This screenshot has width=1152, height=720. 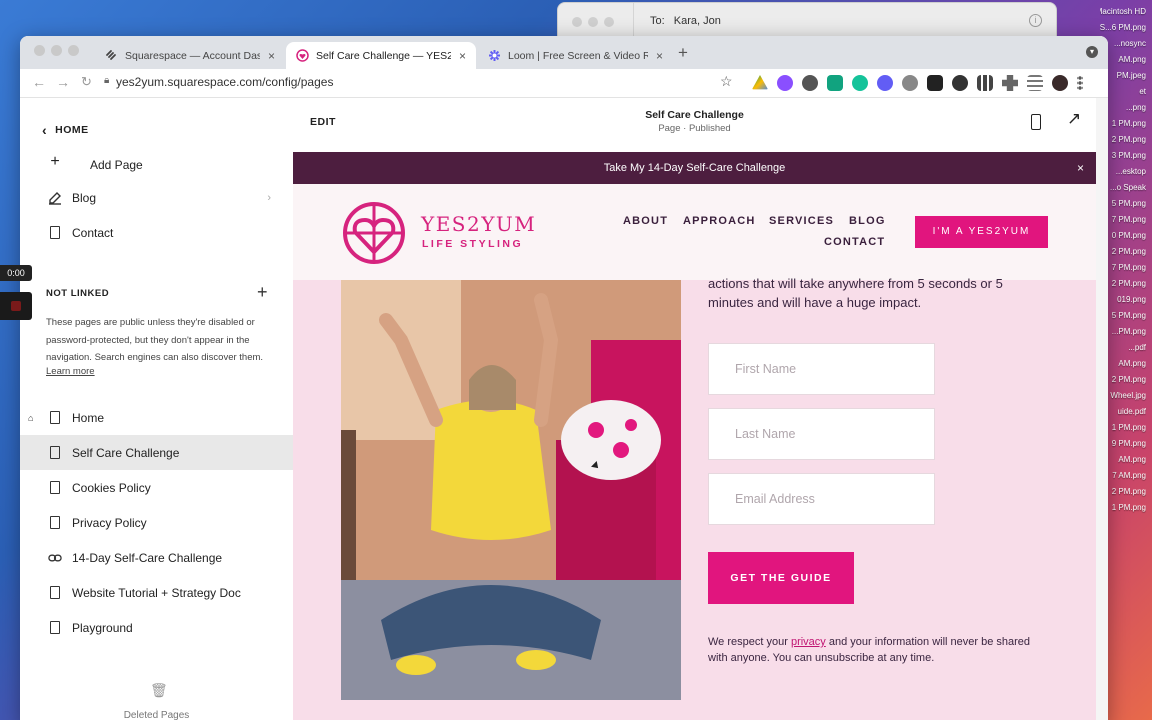 I want to click on desktop-file: ...nosync, so click(x=1130, y=43).